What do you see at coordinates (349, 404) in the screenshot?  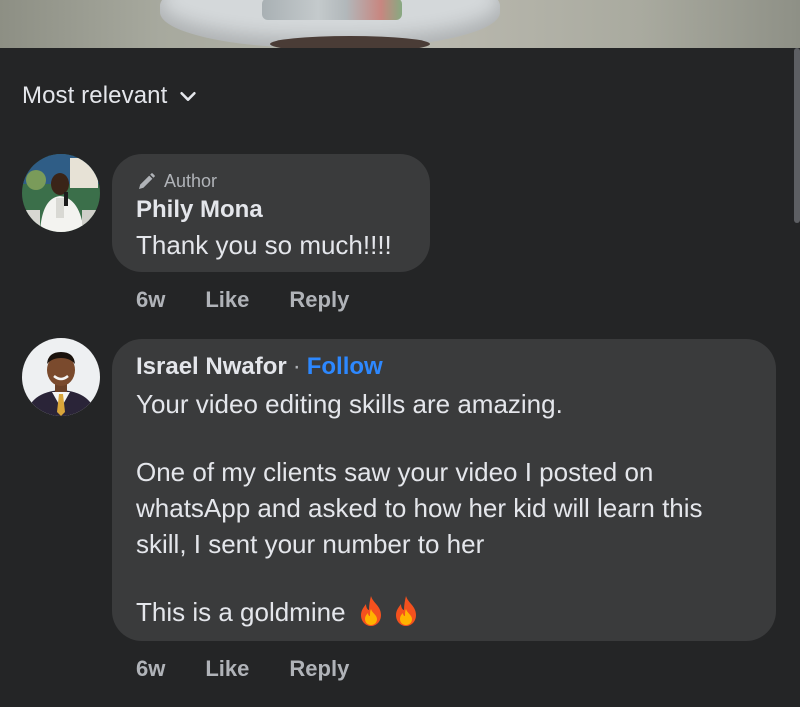 I see `comment-text-line: Your video editing skills are amazing.` at bounding box center [349, 404].